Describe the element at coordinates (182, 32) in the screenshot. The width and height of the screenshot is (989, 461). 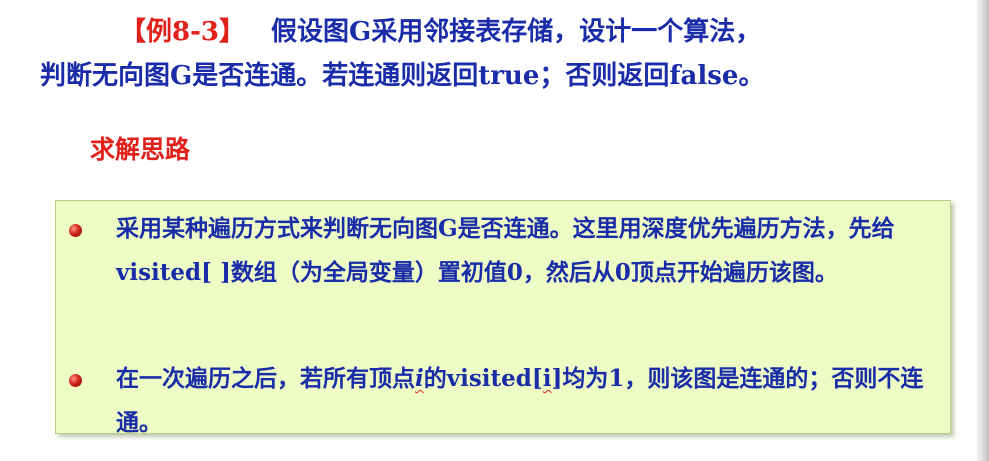
I see `example-tag: 【例8-3】` at that location.